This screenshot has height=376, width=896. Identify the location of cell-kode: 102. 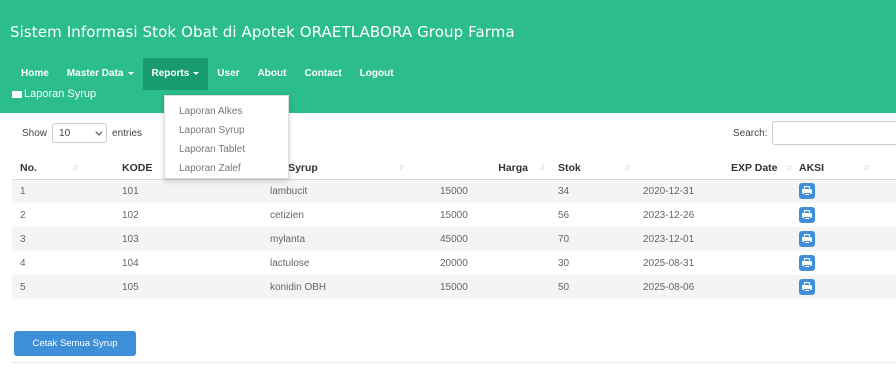
(130, 215).